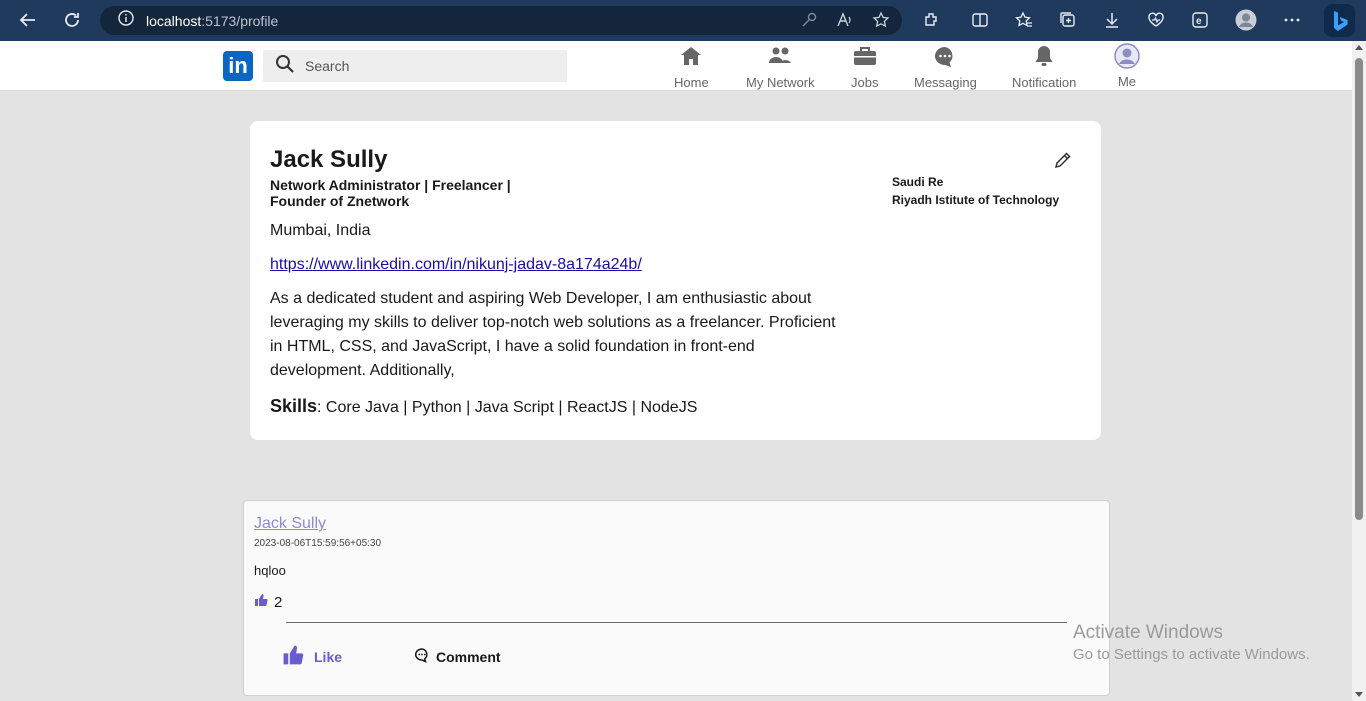 The width and height of the screenshot is (1366, 701). Describe the element at coordinates (1292, 20) in the screenshot. I see `more-icon` at that location.